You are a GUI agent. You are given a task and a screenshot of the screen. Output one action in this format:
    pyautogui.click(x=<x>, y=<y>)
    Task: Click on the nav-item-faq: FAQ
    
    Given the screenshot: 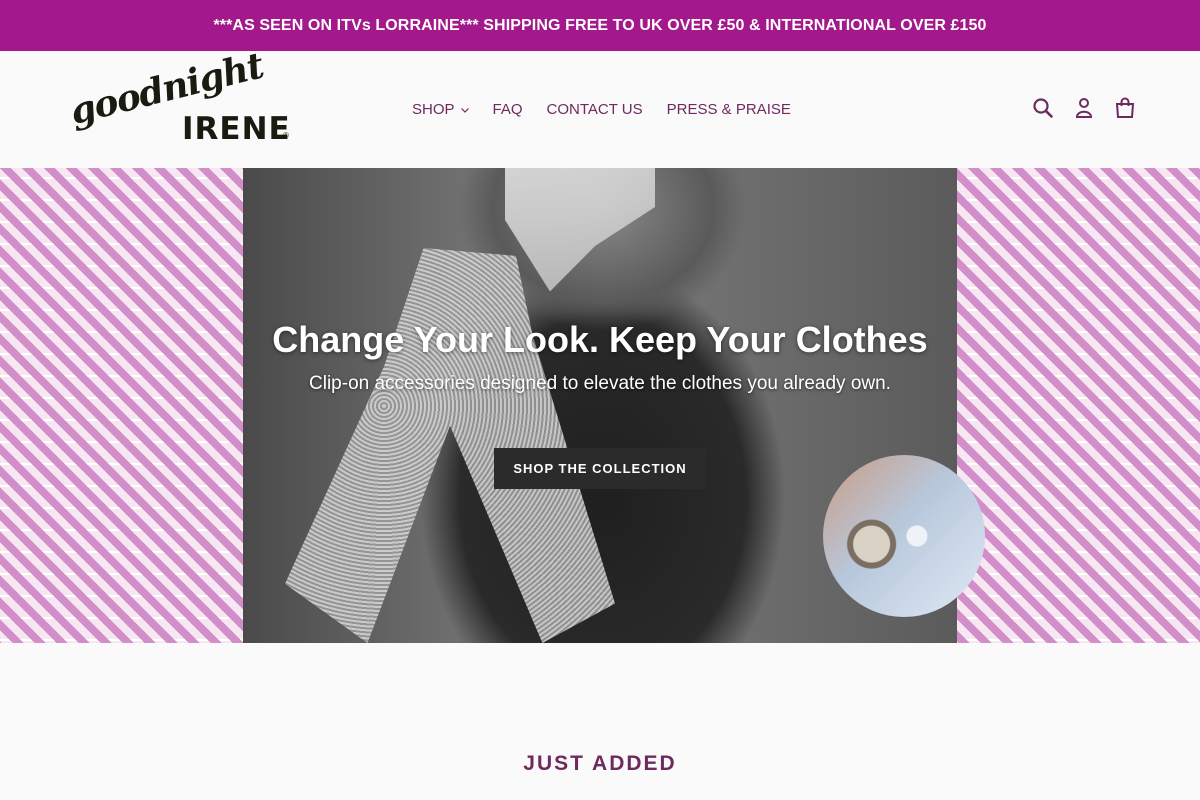 What is the action you would take?
    pyautogui.click(x=508, y=109)
    